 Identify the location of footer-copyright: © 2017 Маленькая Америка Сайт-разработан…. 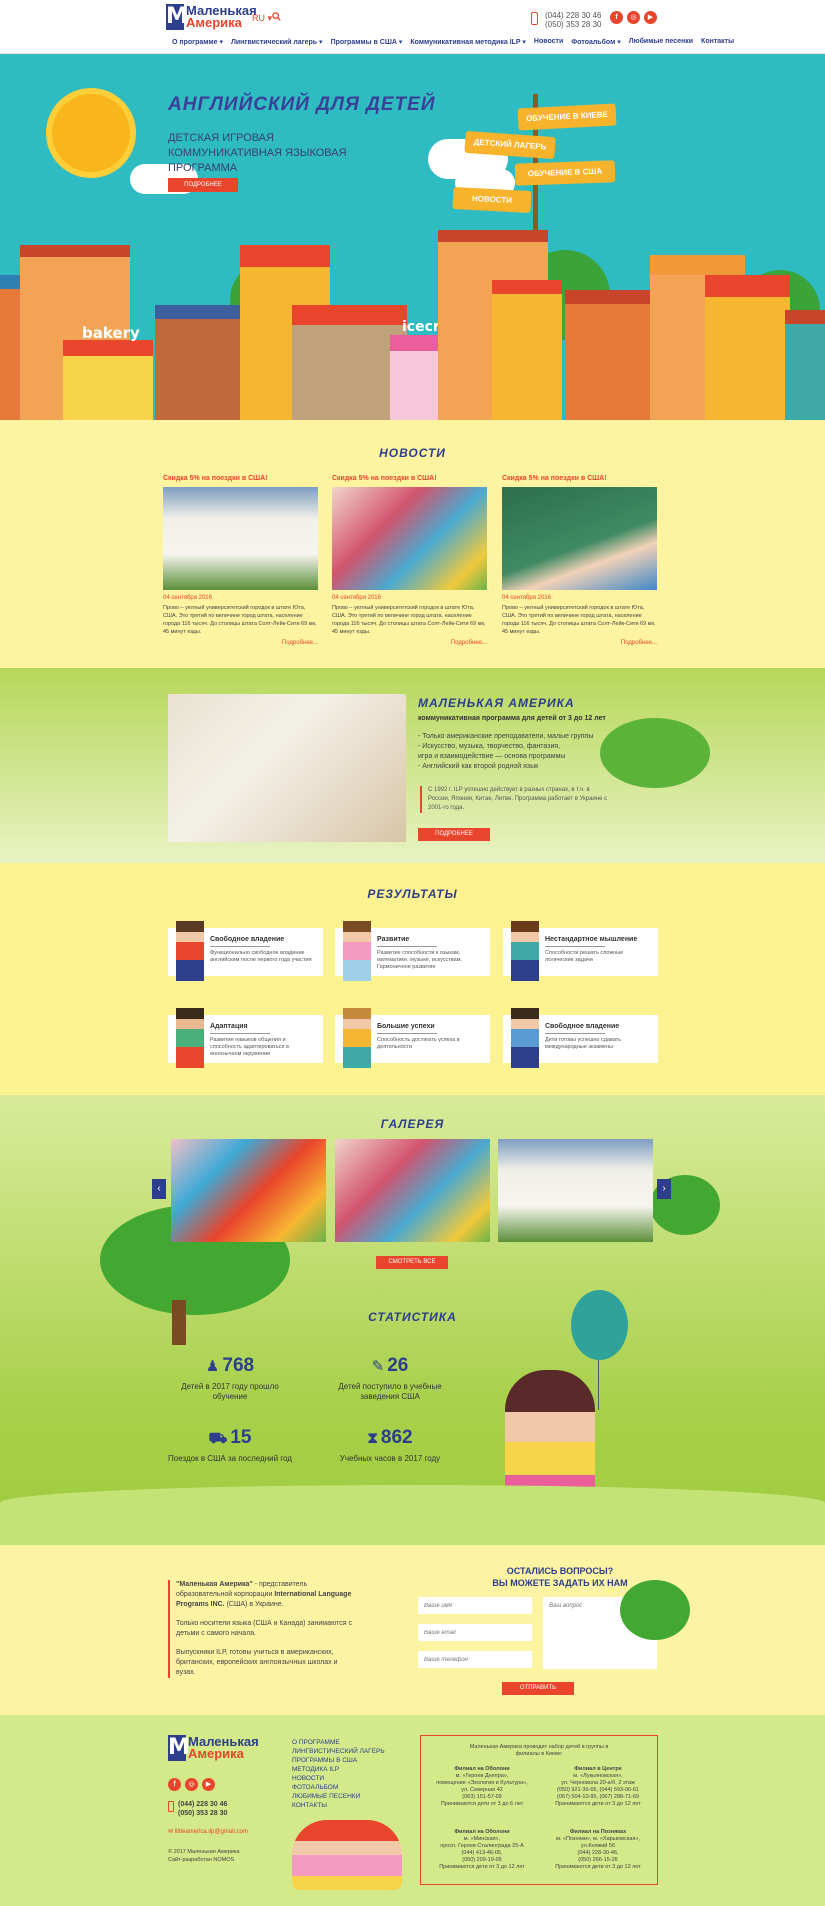
(204, 1856).